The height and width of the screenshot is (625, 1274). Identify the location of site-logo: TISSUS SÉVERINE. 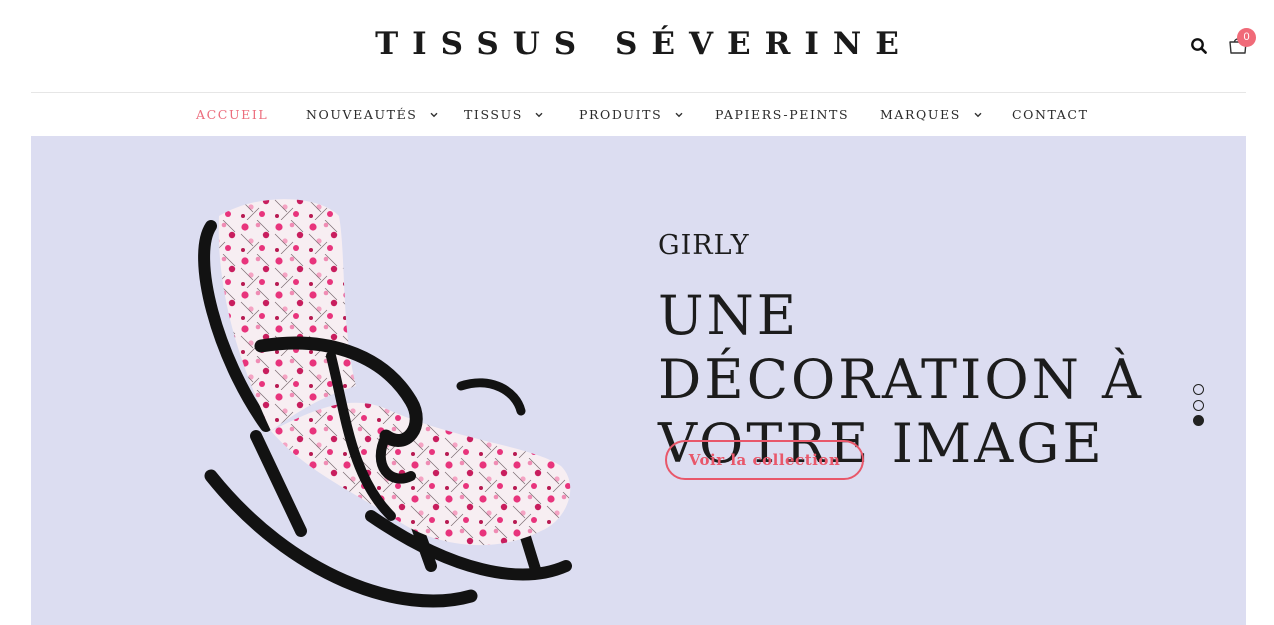
(637, 44).